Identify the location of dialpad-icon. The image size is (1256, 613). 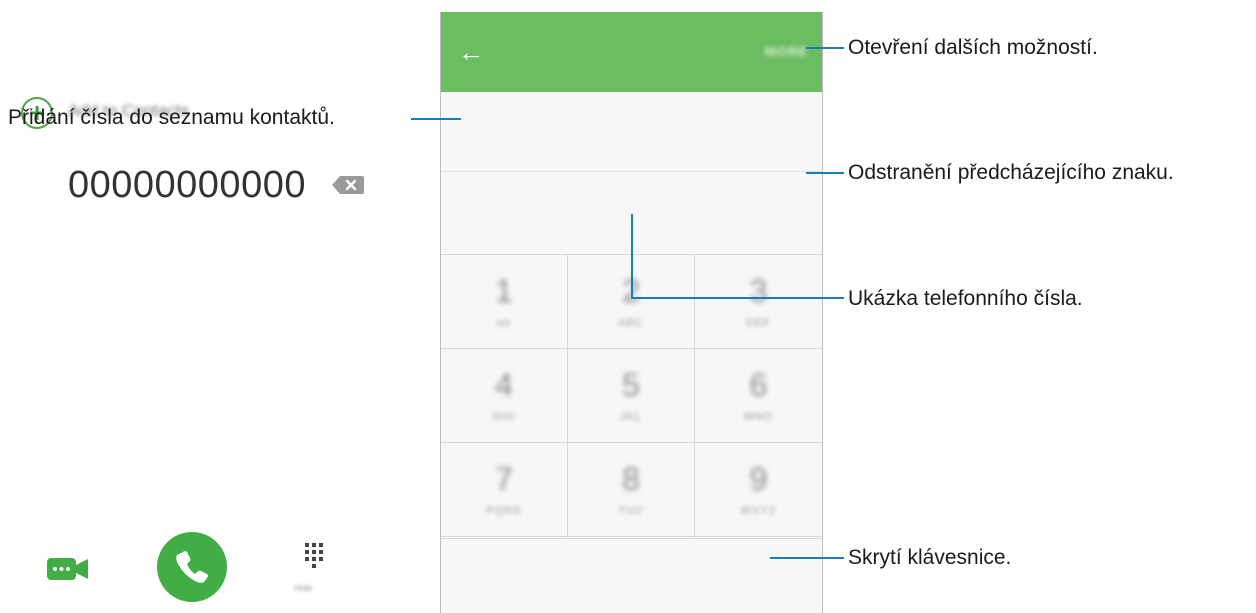
(314, 555).